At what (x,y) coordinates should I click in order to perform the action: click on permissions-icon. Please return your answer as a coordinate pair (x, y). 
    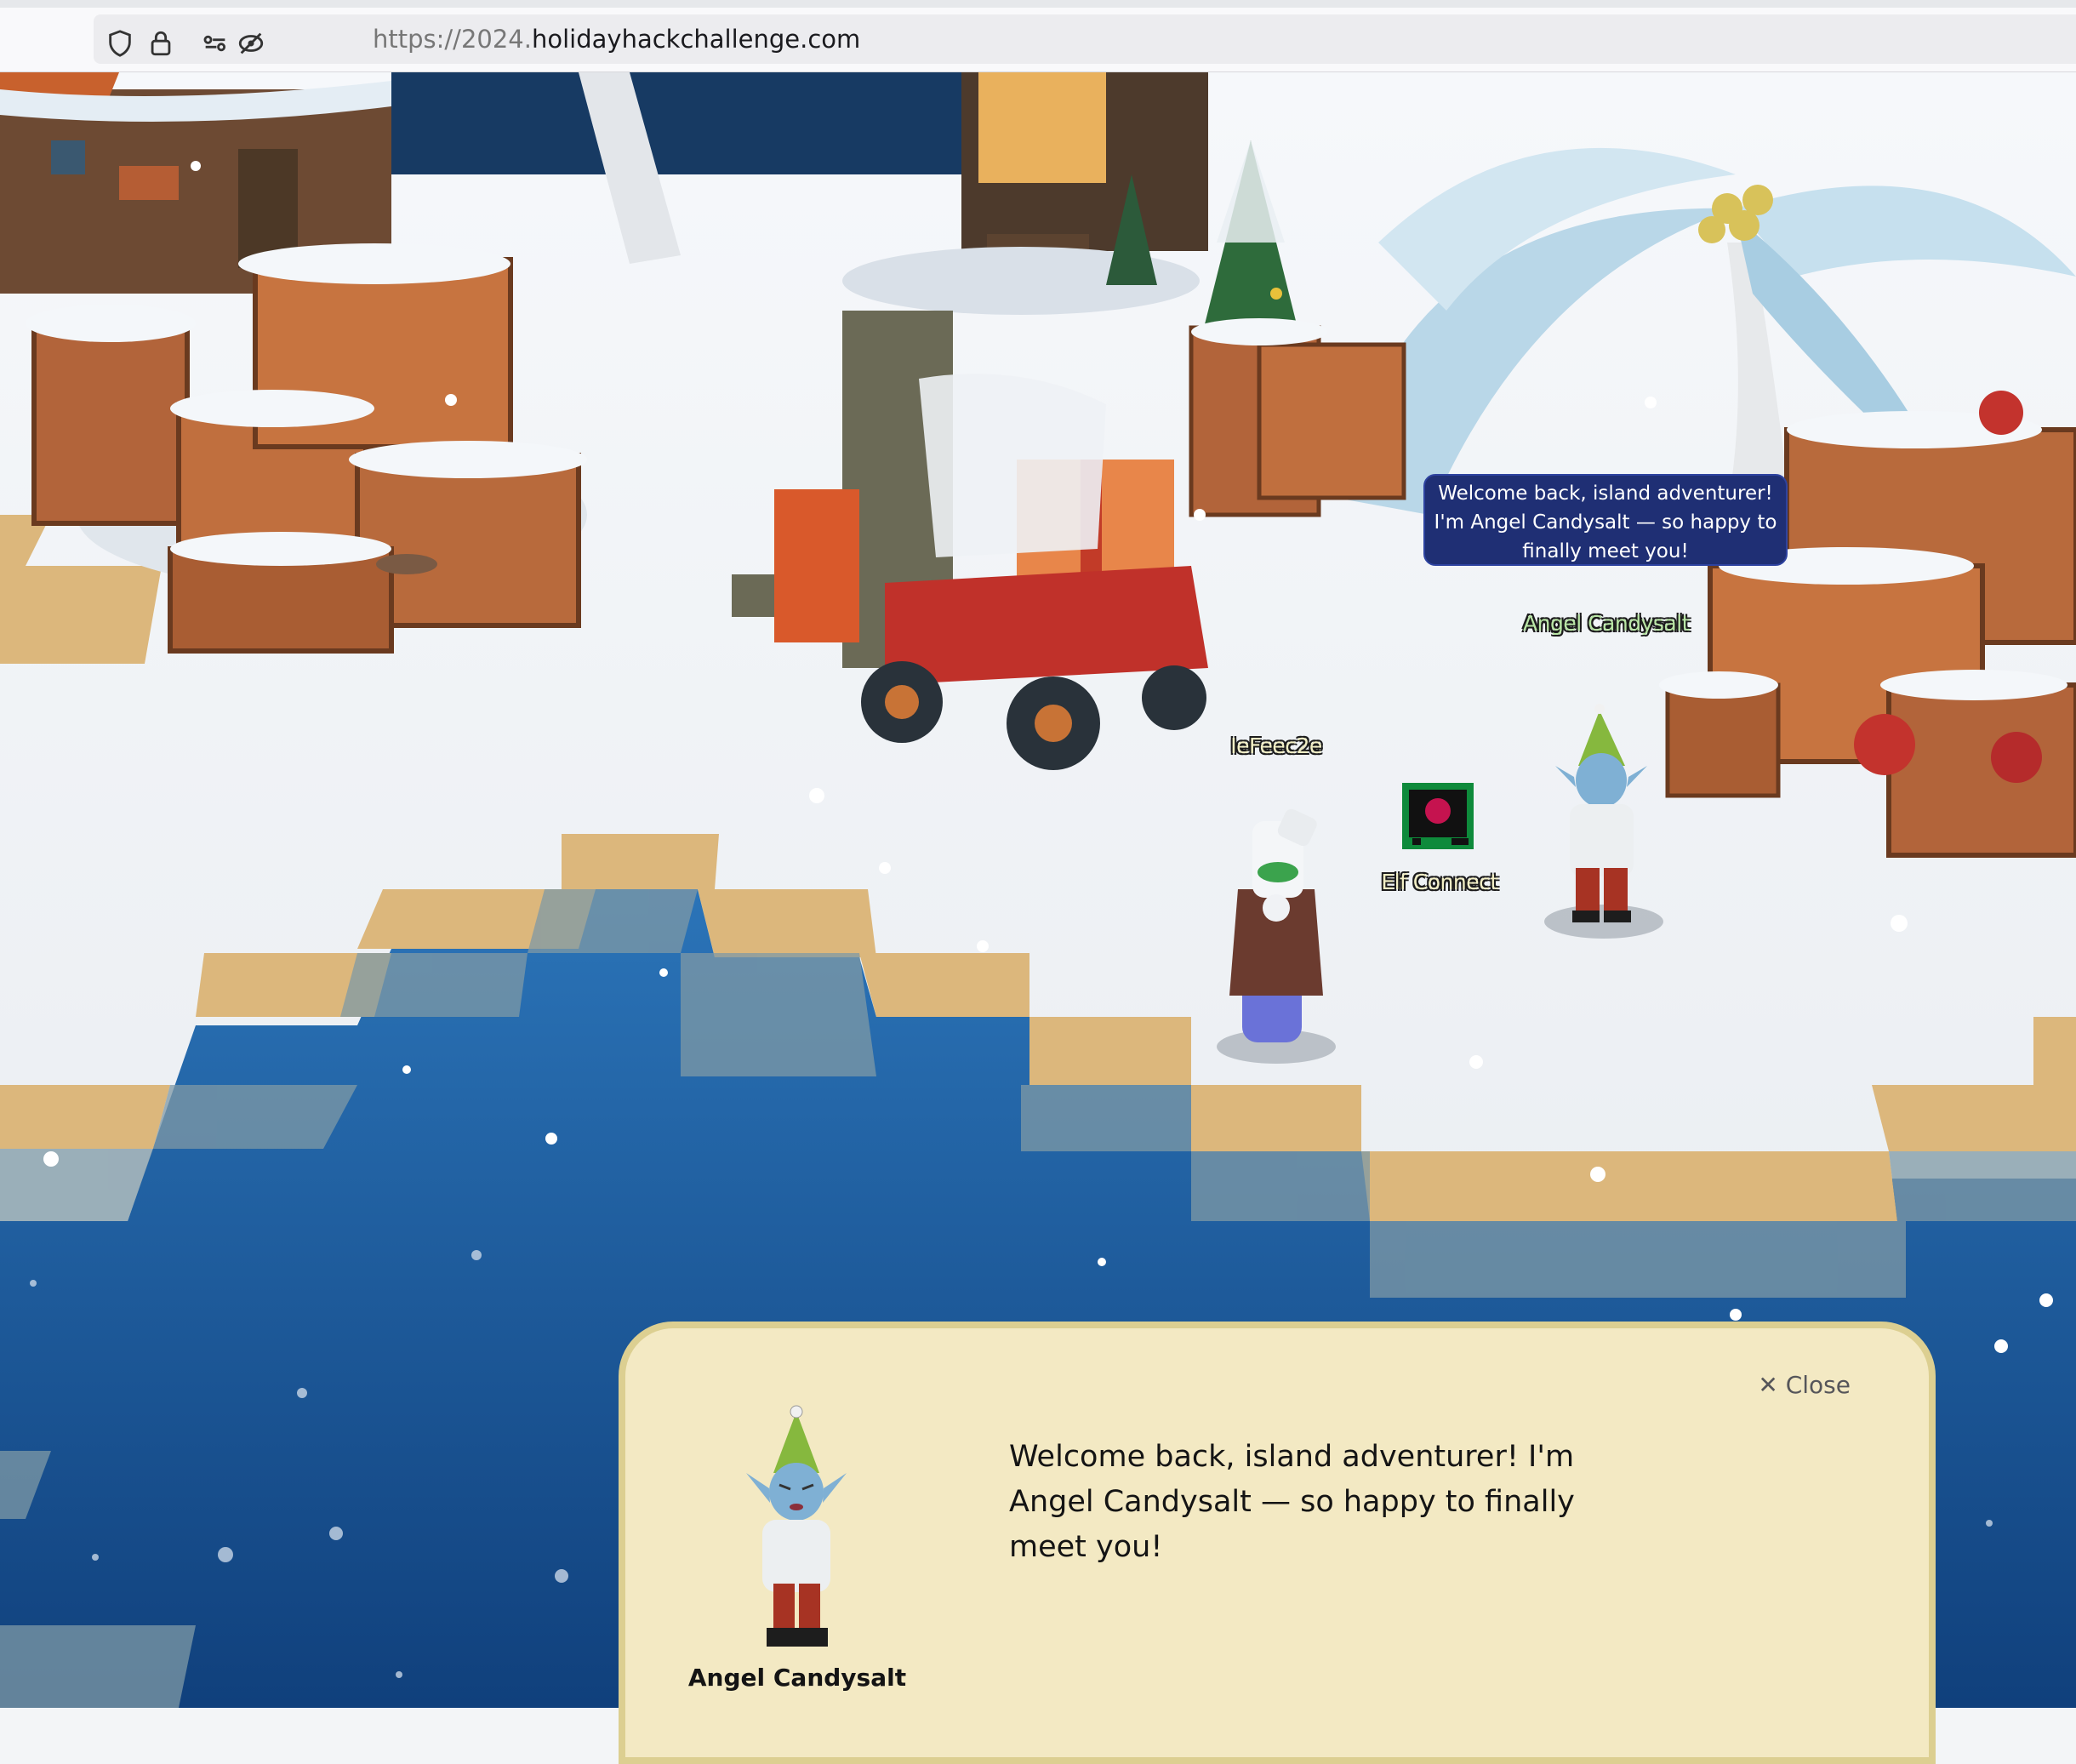
    Looking at the image, I should click on (215, 43).